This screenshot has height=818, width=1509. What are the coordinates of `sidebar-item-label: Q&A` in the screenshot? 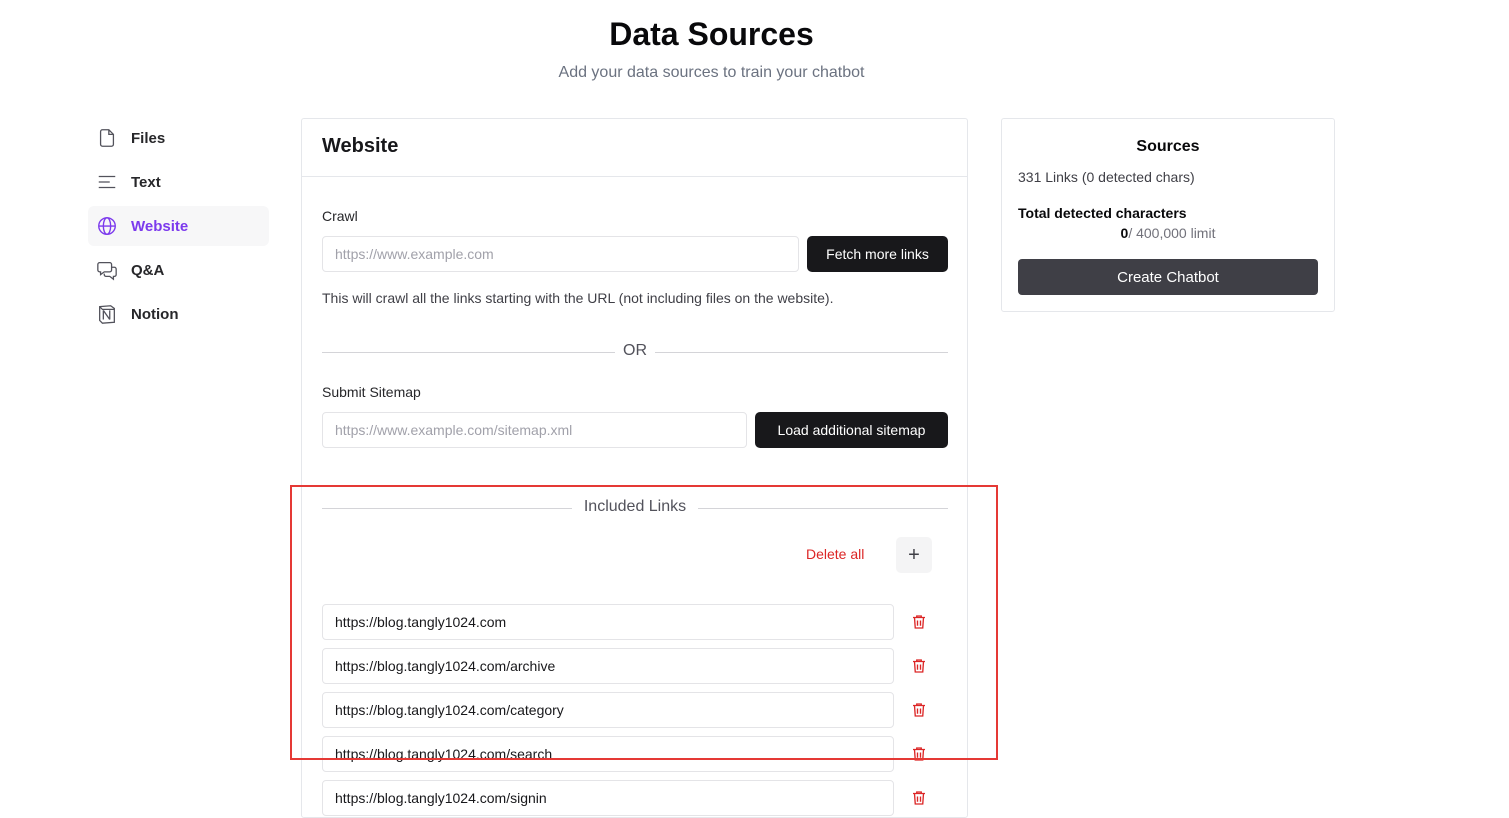 It's located at (148, 270).